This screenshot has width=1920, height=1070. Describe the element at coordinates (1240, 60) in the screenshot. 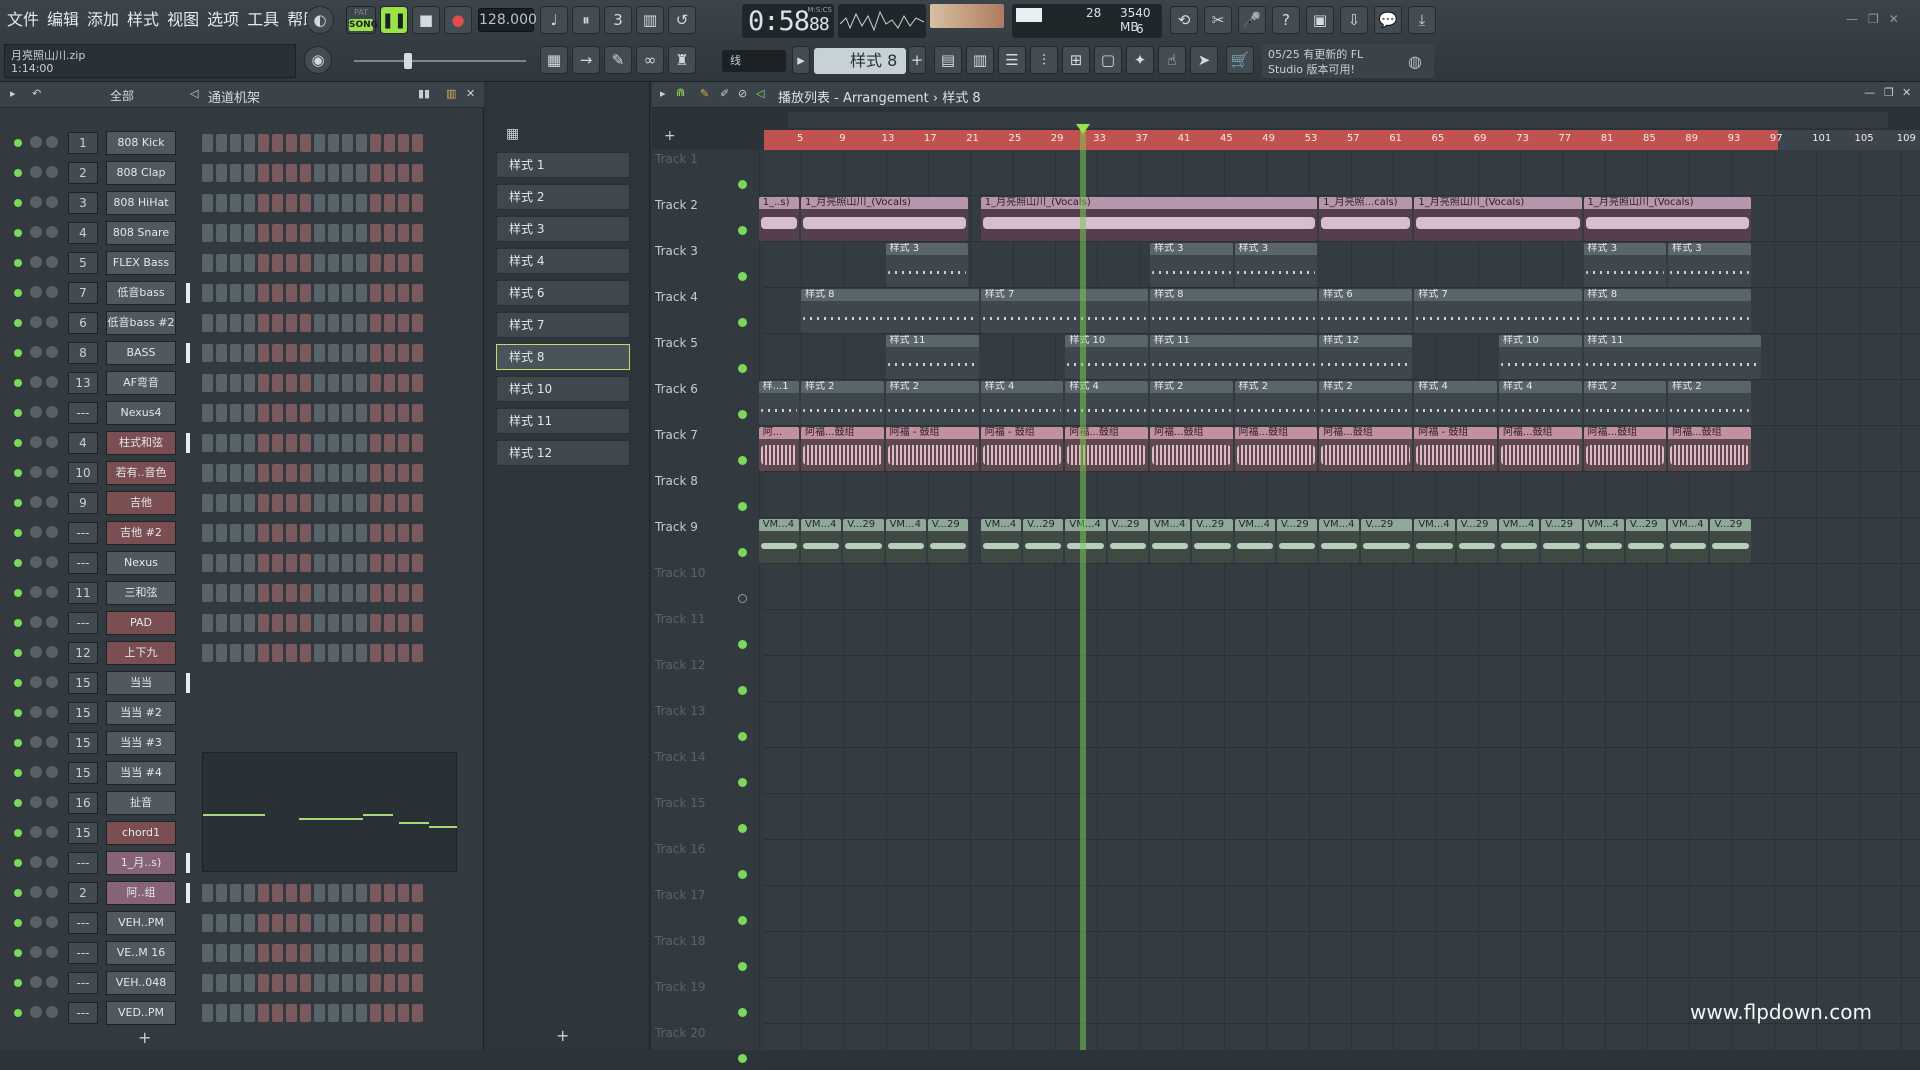

I see `shop-icon: 🛒` at that location.